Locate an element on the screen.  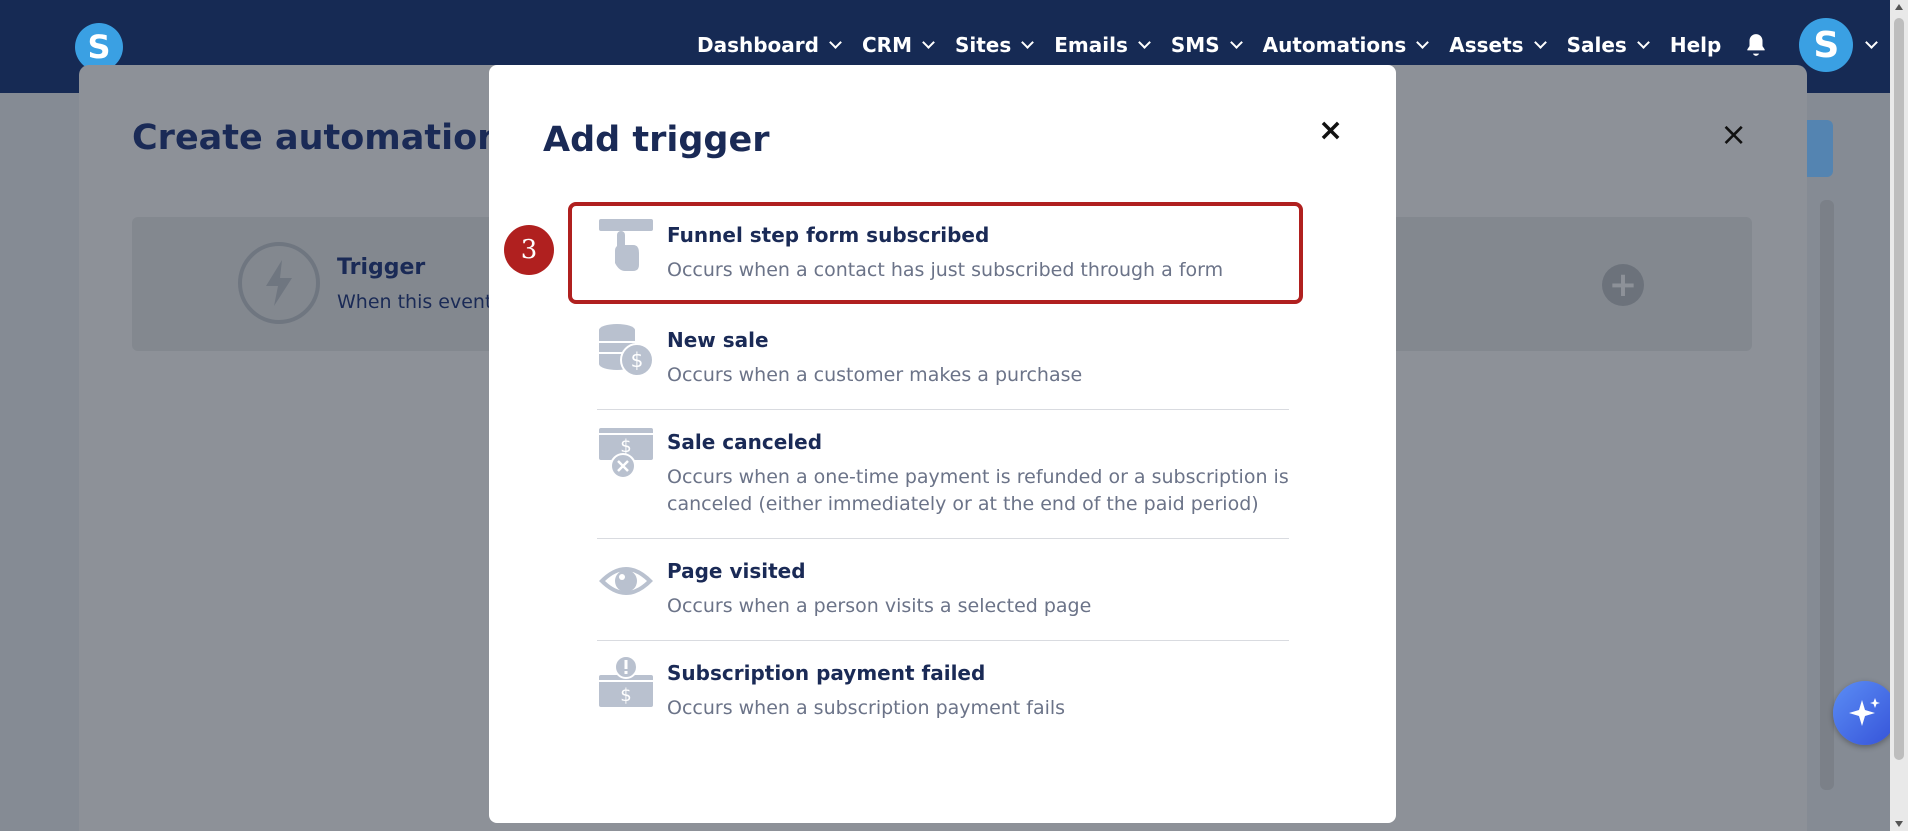
outer-close-icon: × is located at coordinates (1733, 134).